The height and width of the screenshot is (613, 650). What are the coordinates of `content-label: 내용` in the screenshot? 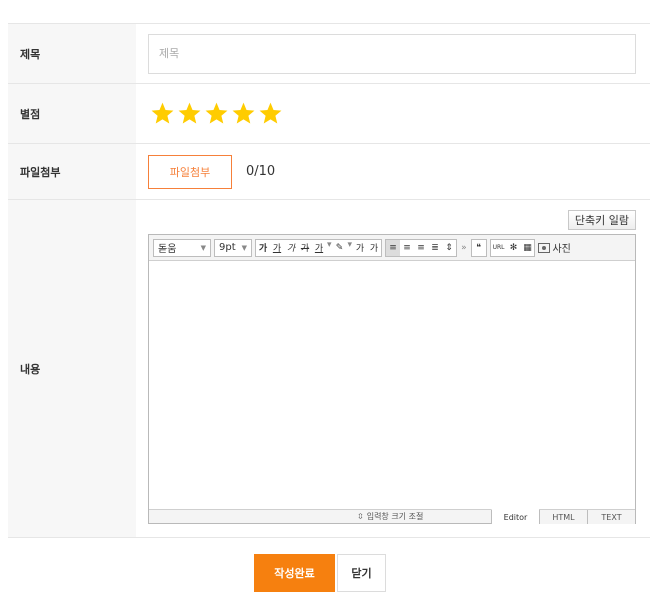 It's located at (72, 368).